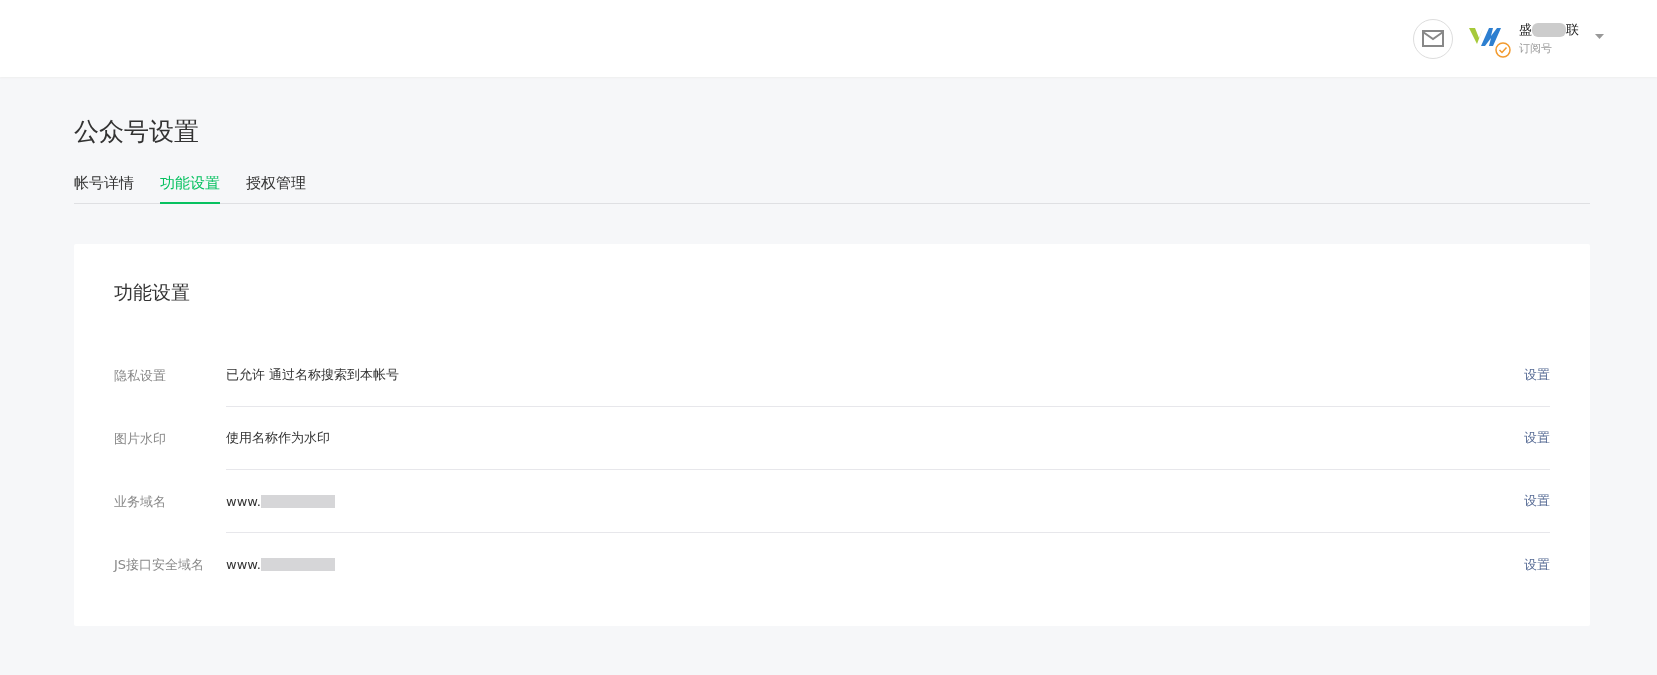  Describe the element at coordinates (276, 189) in the screenshot. I see `tab: 授权管理` at that location.